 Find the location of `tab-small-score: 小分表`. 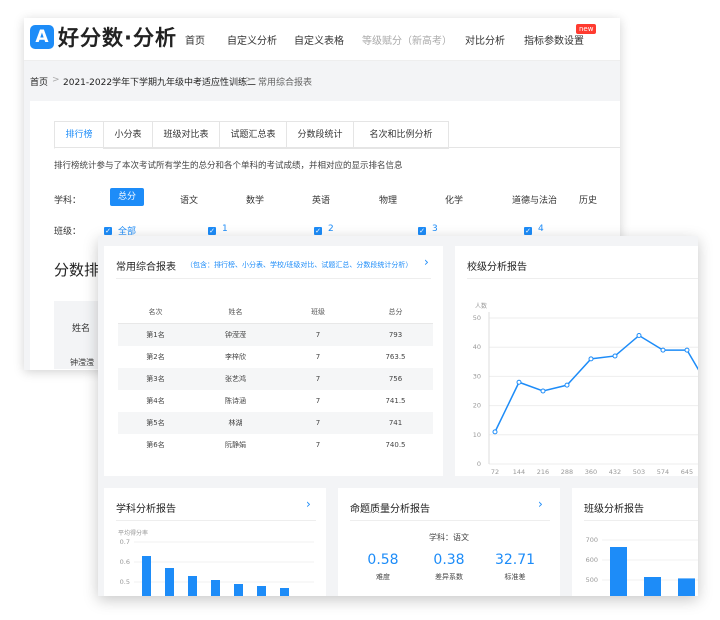

tab-small-score: 小分表 is located at coordinates (128, 135).